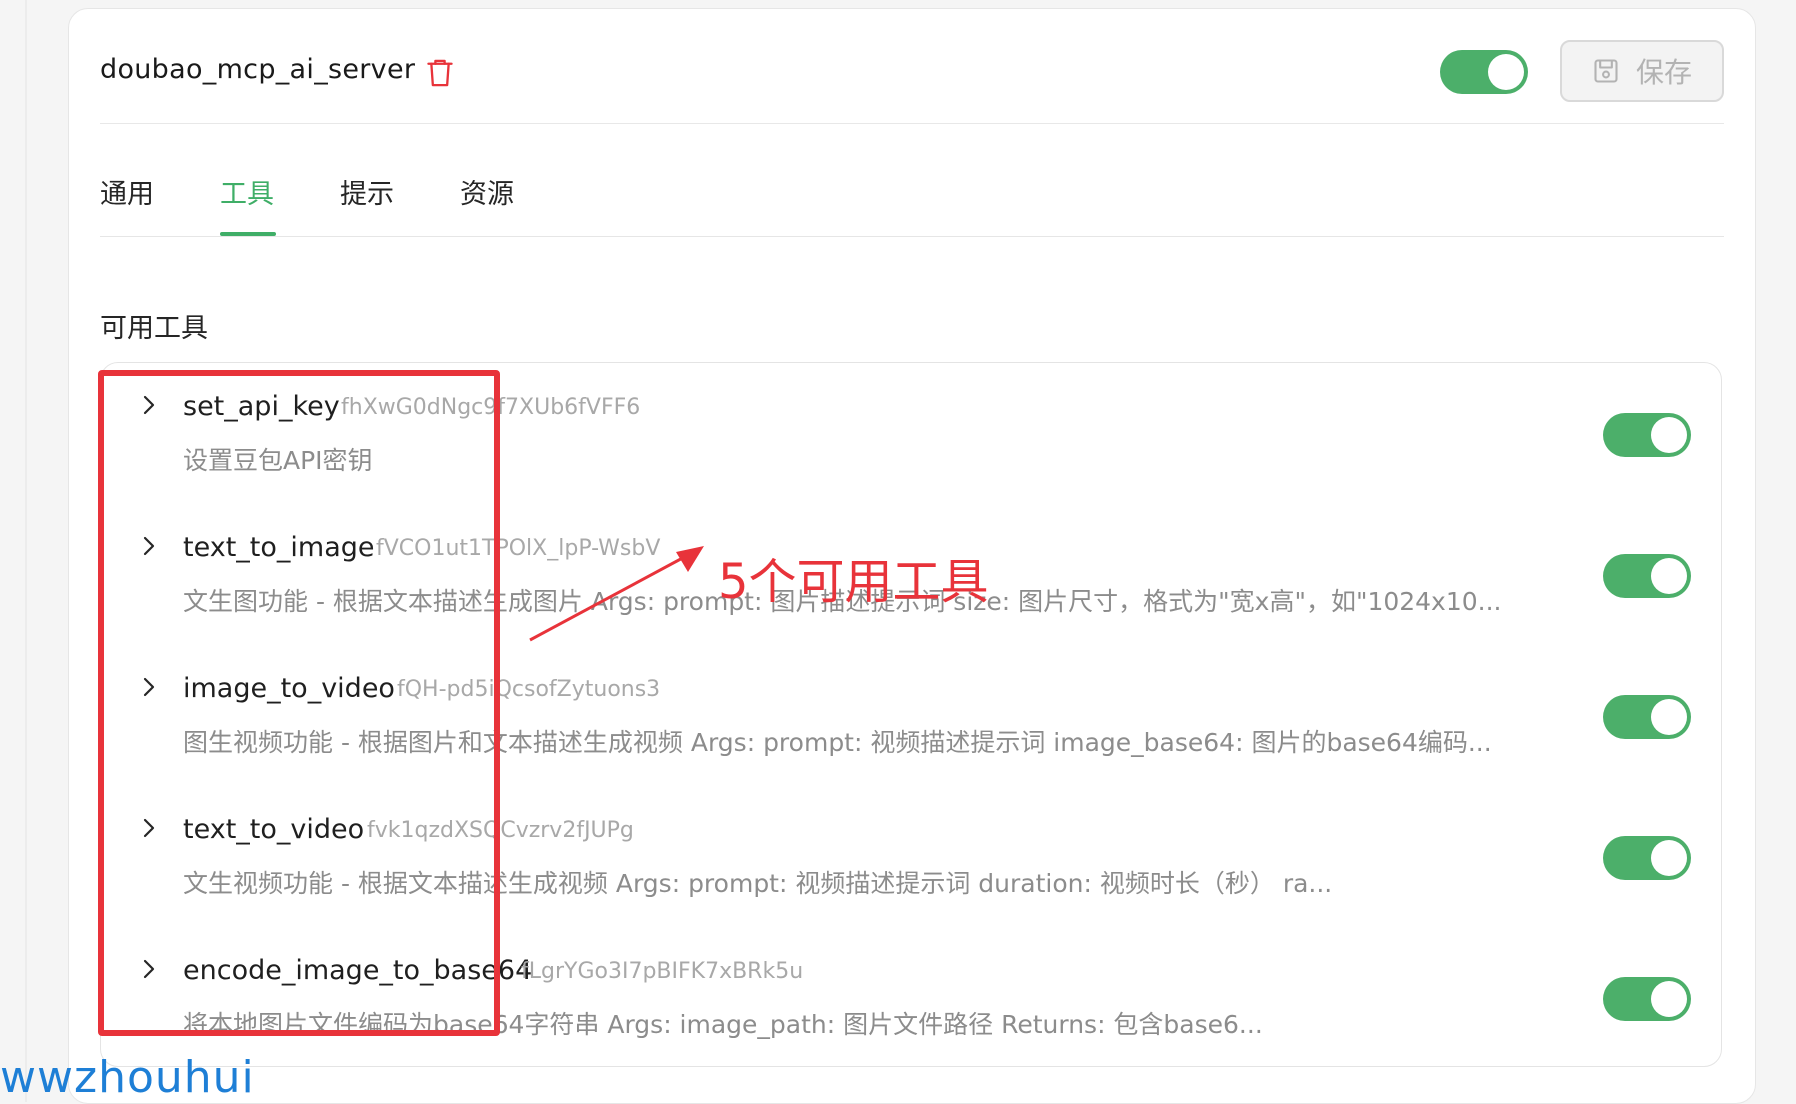  Describe the element at coordinates (853, 582) in the screenshot. I see `annotation-label: 5个可用工具` at that location.